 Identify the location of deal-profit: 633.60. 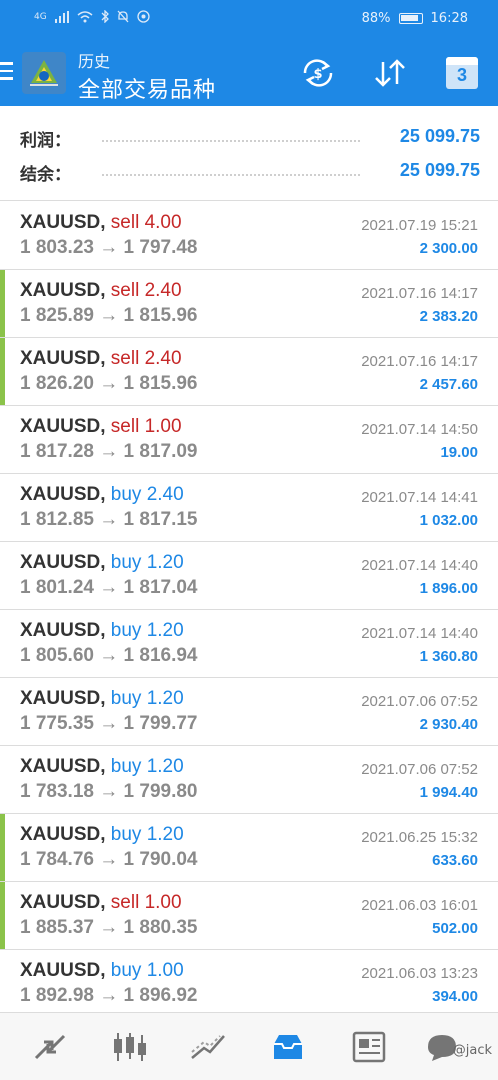
(455, 860).